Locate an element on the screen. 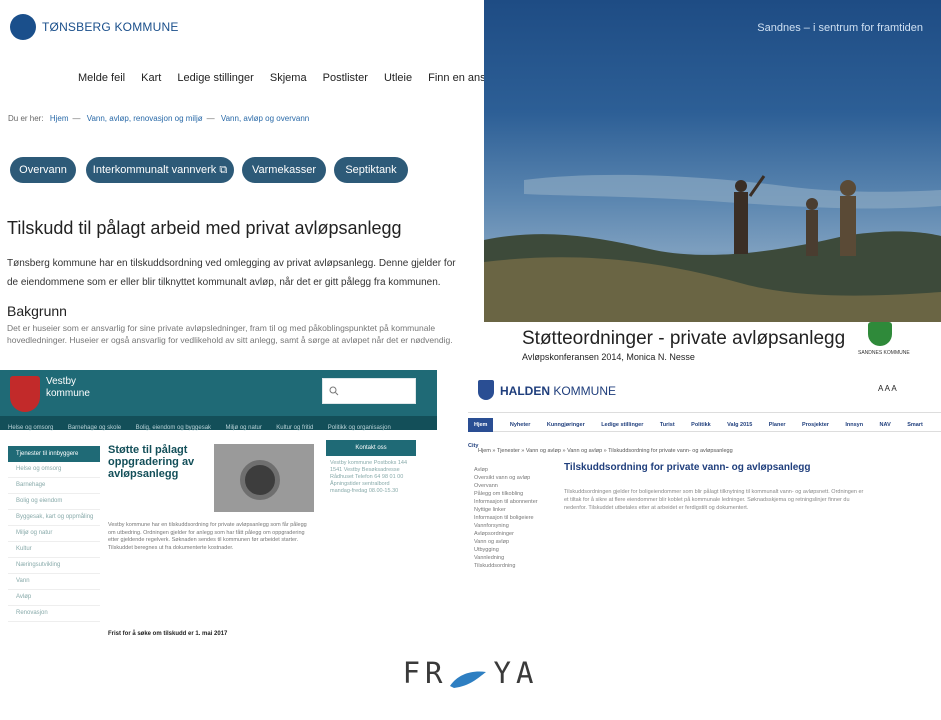  nav-utleie: Utleie is located at coordinates (398, 78).